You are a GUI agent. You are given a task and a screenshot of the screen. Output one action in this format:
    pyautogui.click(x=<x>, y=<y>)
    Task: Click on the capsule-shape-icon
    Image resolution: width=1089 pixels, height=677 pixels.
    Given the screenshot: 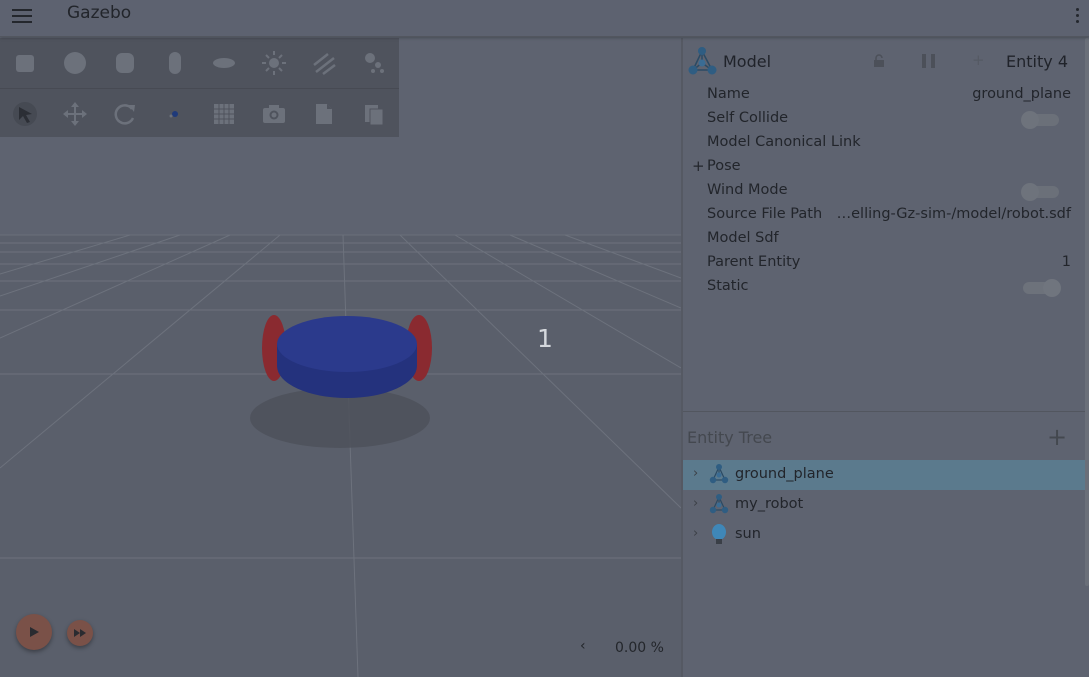 What is the action you would take?
    pyautogui.click(x=174, y=62)
    